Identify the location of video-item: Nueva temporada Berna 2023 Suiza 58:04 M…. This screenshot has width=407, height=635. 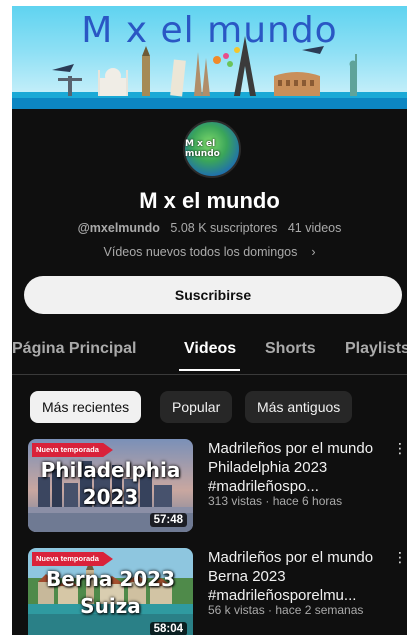
(217, 591).